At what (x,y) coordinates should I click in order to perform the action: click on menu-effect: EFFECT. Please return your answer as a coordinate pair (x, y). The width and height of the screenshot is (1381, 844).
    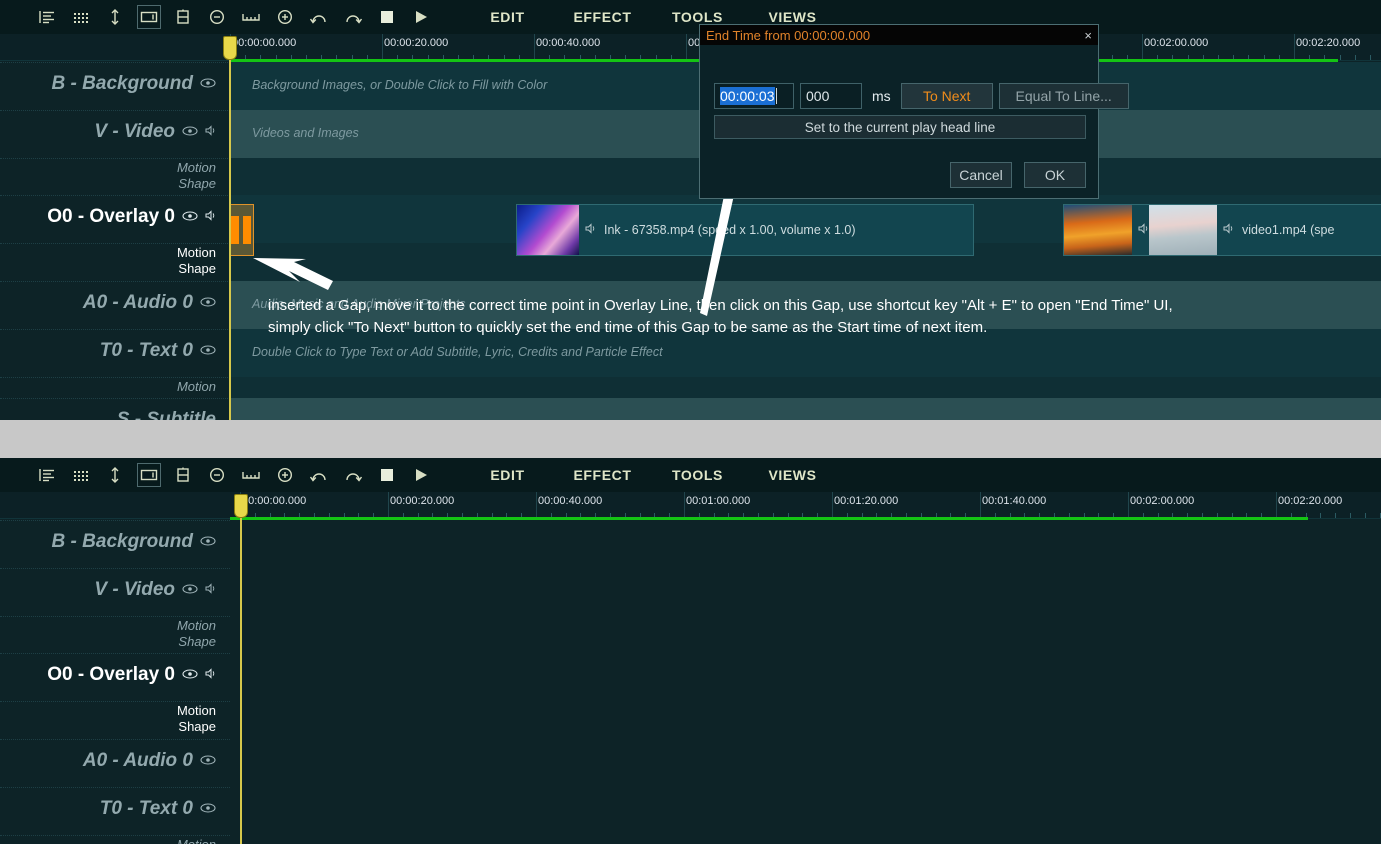
    Looking at the image, I should click on (602, 475).